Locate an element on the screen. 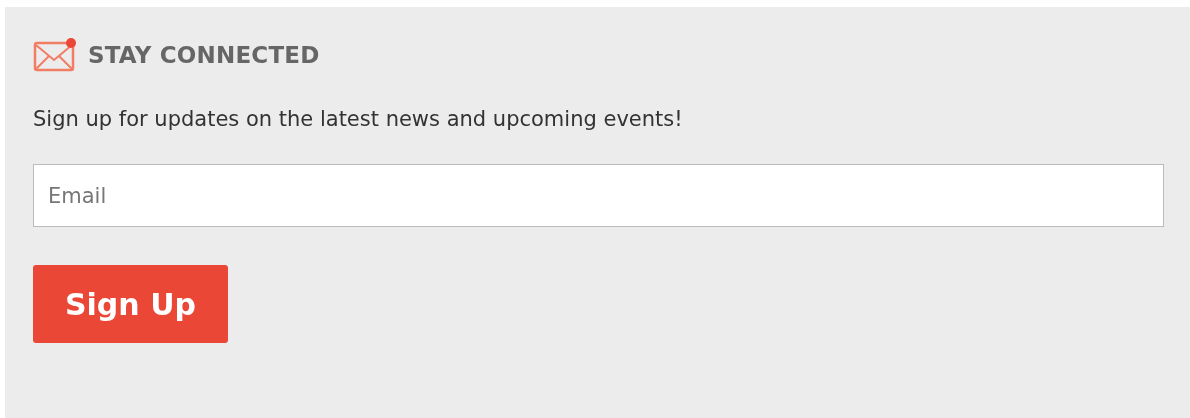 The height and width of the screenshot is (418, 1190). sign-up-button: Sign Up is located at coordinates (130, 304).